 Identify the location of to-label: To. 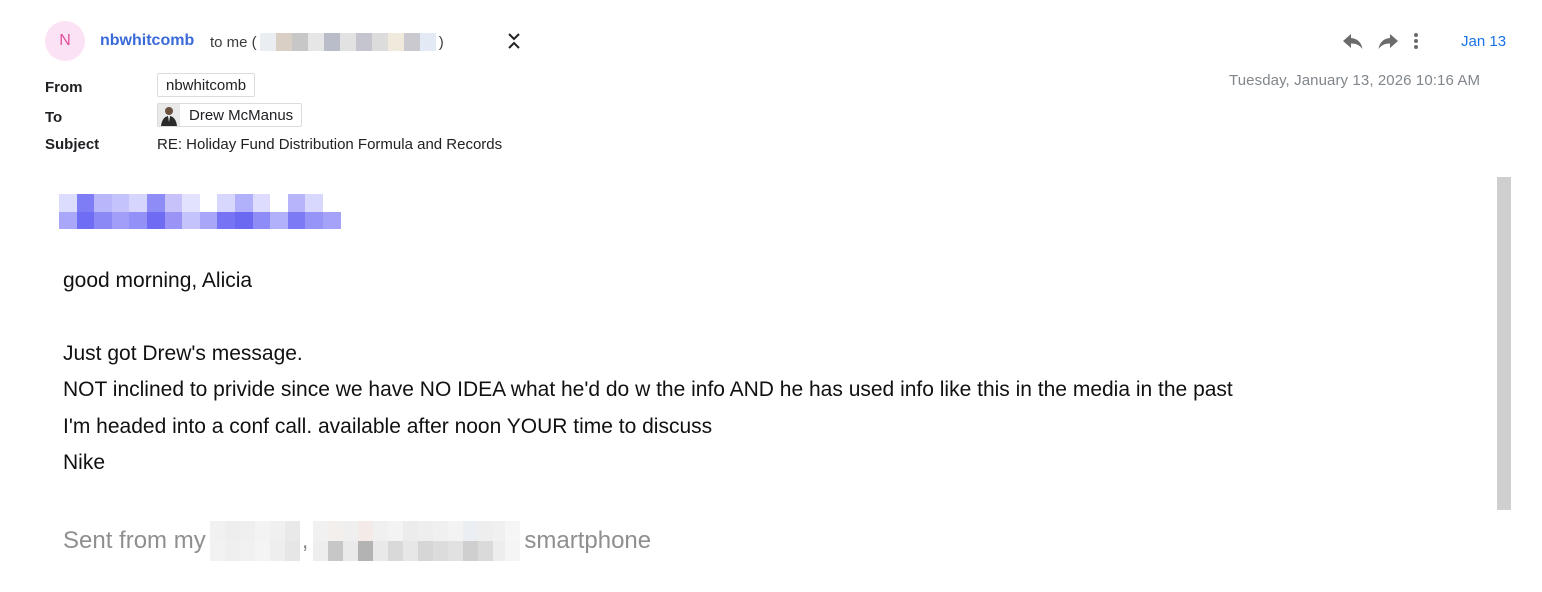
(54, 117).